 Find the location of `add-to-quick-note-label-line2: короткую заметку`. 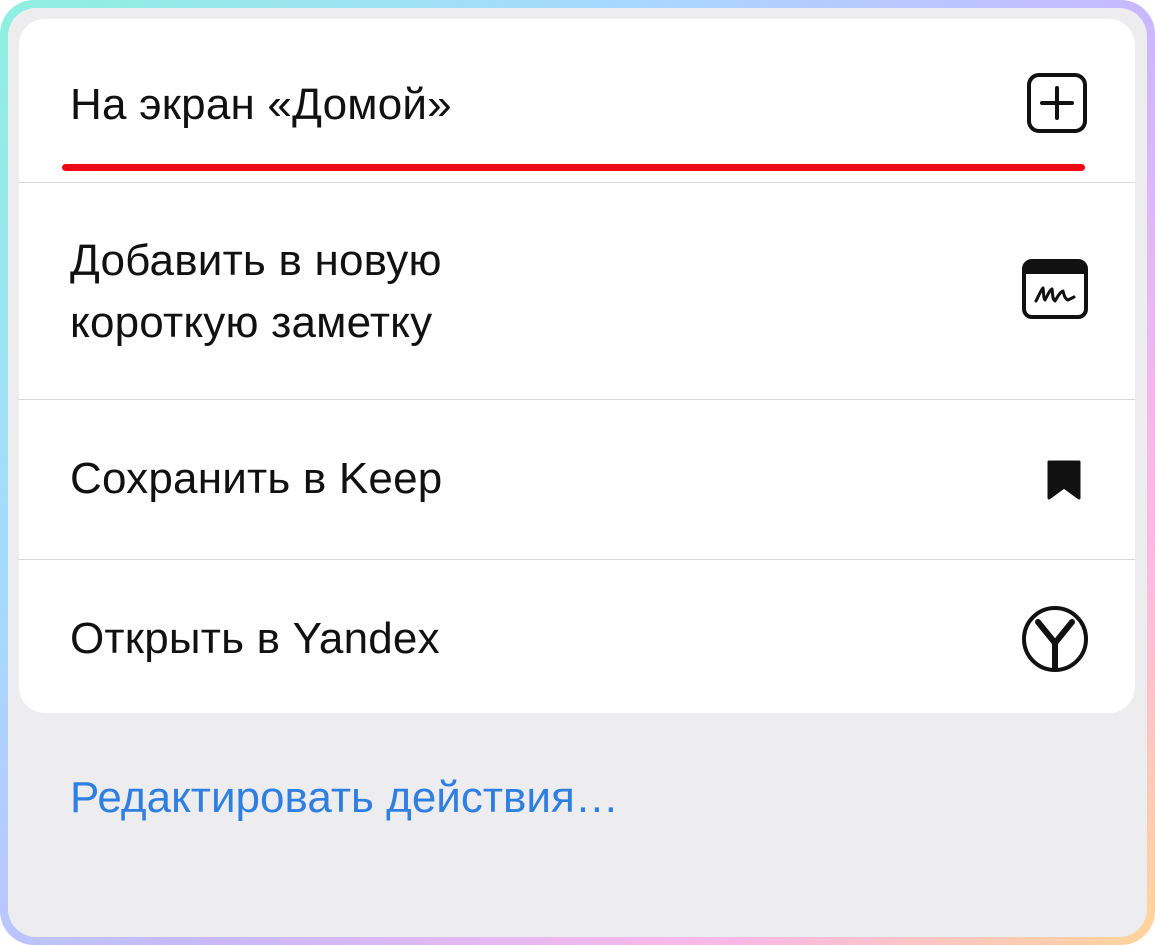

add-to-quick-note-label-line2: короткую заметку is located at coordinates (251, 322).